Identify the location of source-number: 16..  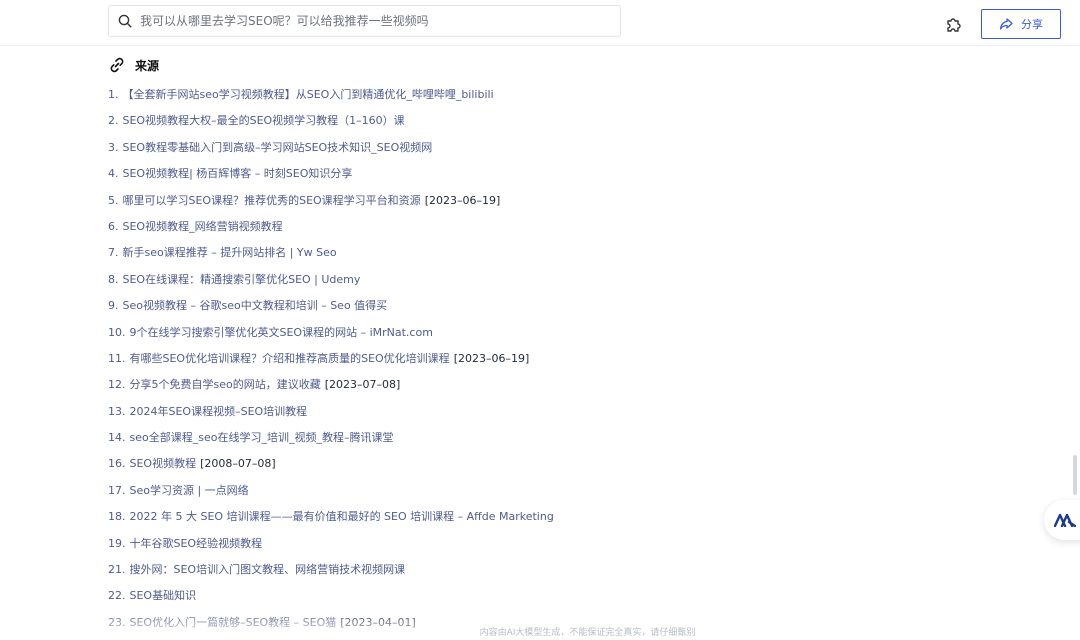
(117, 464).